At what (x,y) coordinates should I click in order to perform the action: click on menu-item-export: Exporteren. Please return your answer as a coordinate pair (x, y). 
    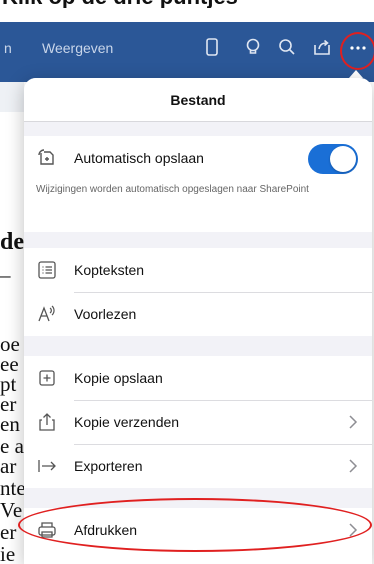
    Looking at the image, I should click on (198, 466).